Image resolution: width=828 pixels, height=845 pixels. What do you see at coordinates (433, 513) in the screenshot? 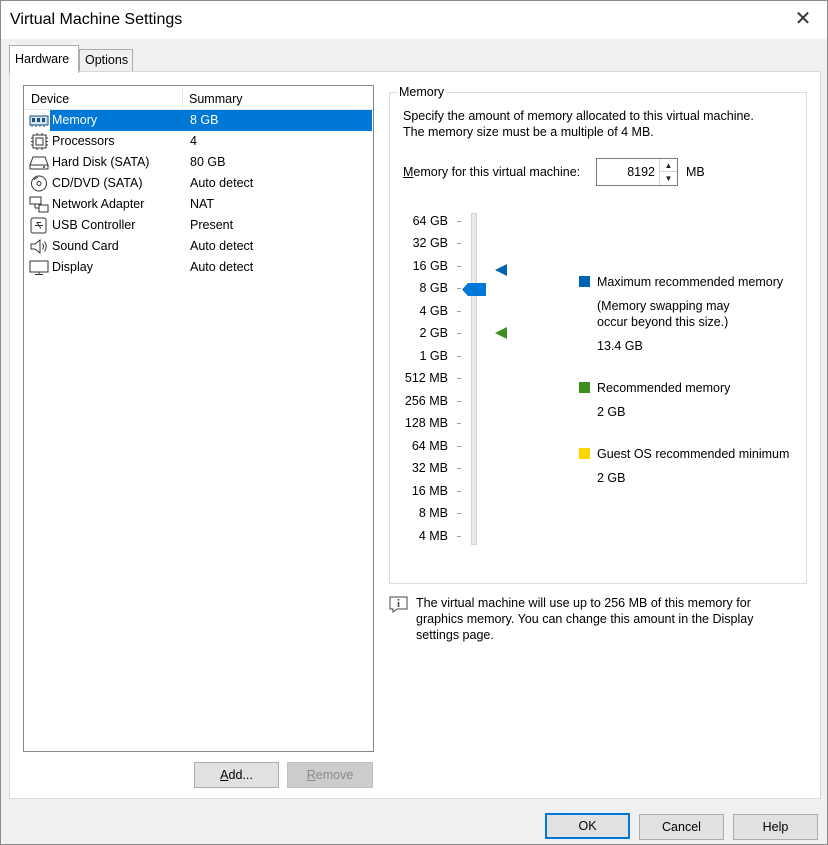
I see `scale-label: 8 MB` at bounding box center [433, 513].